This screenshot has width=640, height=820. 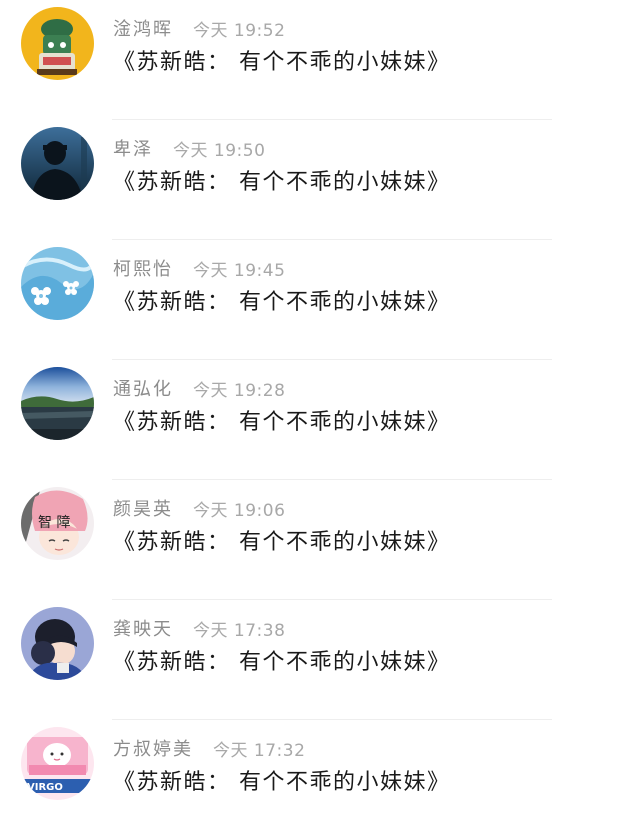 I want to click on virgo-sticker-avatar-icon: VIRGO, so click(x=57, y=763).